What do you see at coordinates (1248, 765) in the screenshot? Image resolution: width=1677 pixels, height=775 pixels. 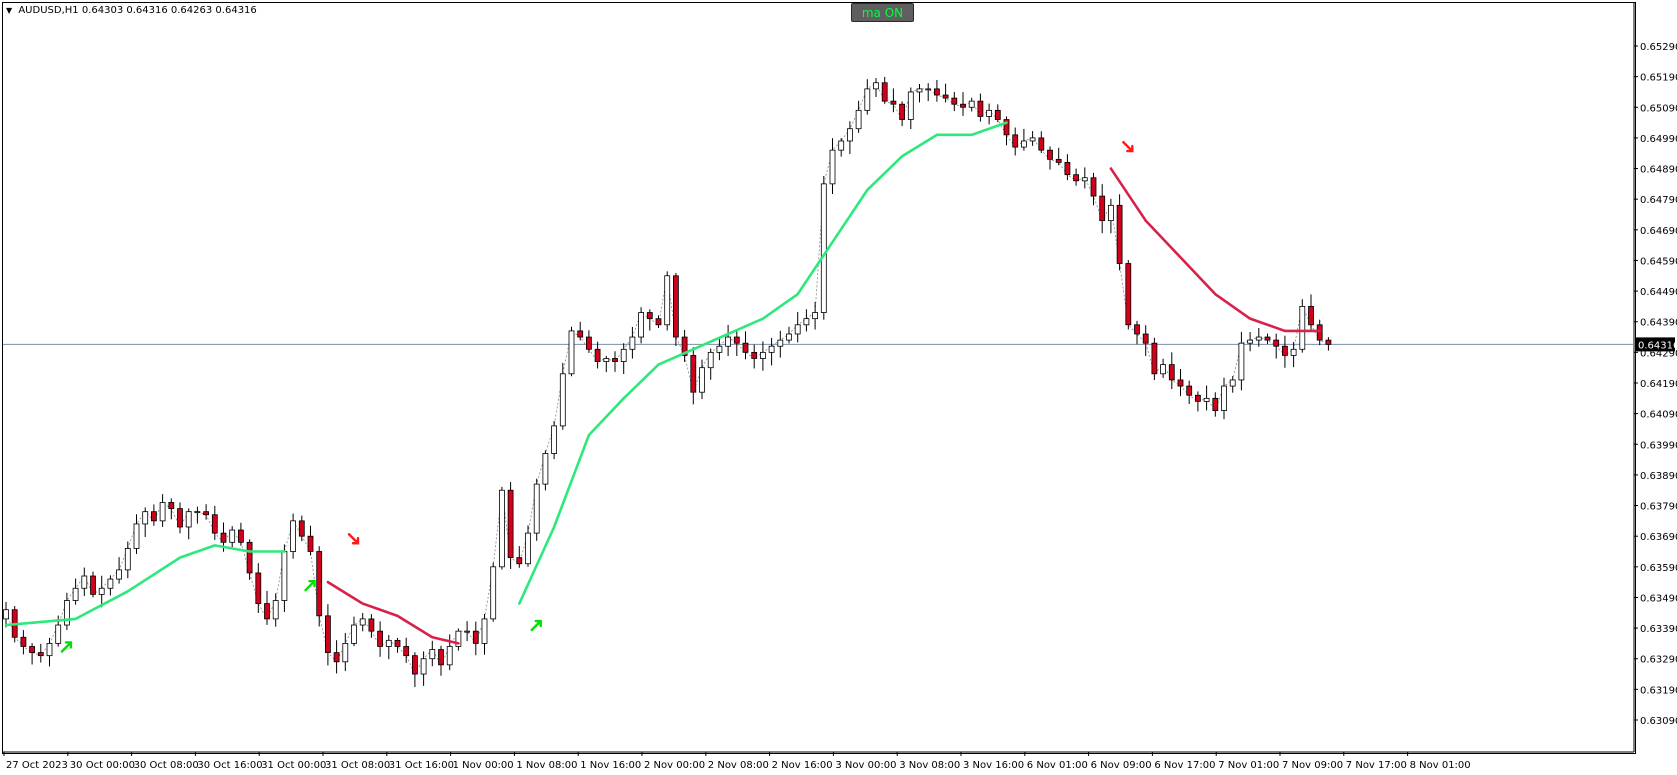 I see `x-tick-label: 7 Nov 01:00` at bounding box center [1248, 765].